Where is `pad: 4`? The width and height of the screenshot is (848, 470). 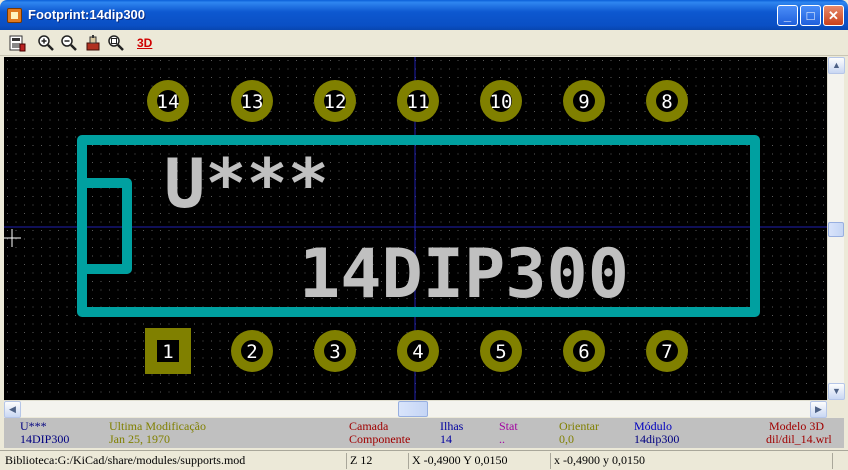 pad: 4 is located at coordinates (418, 351).